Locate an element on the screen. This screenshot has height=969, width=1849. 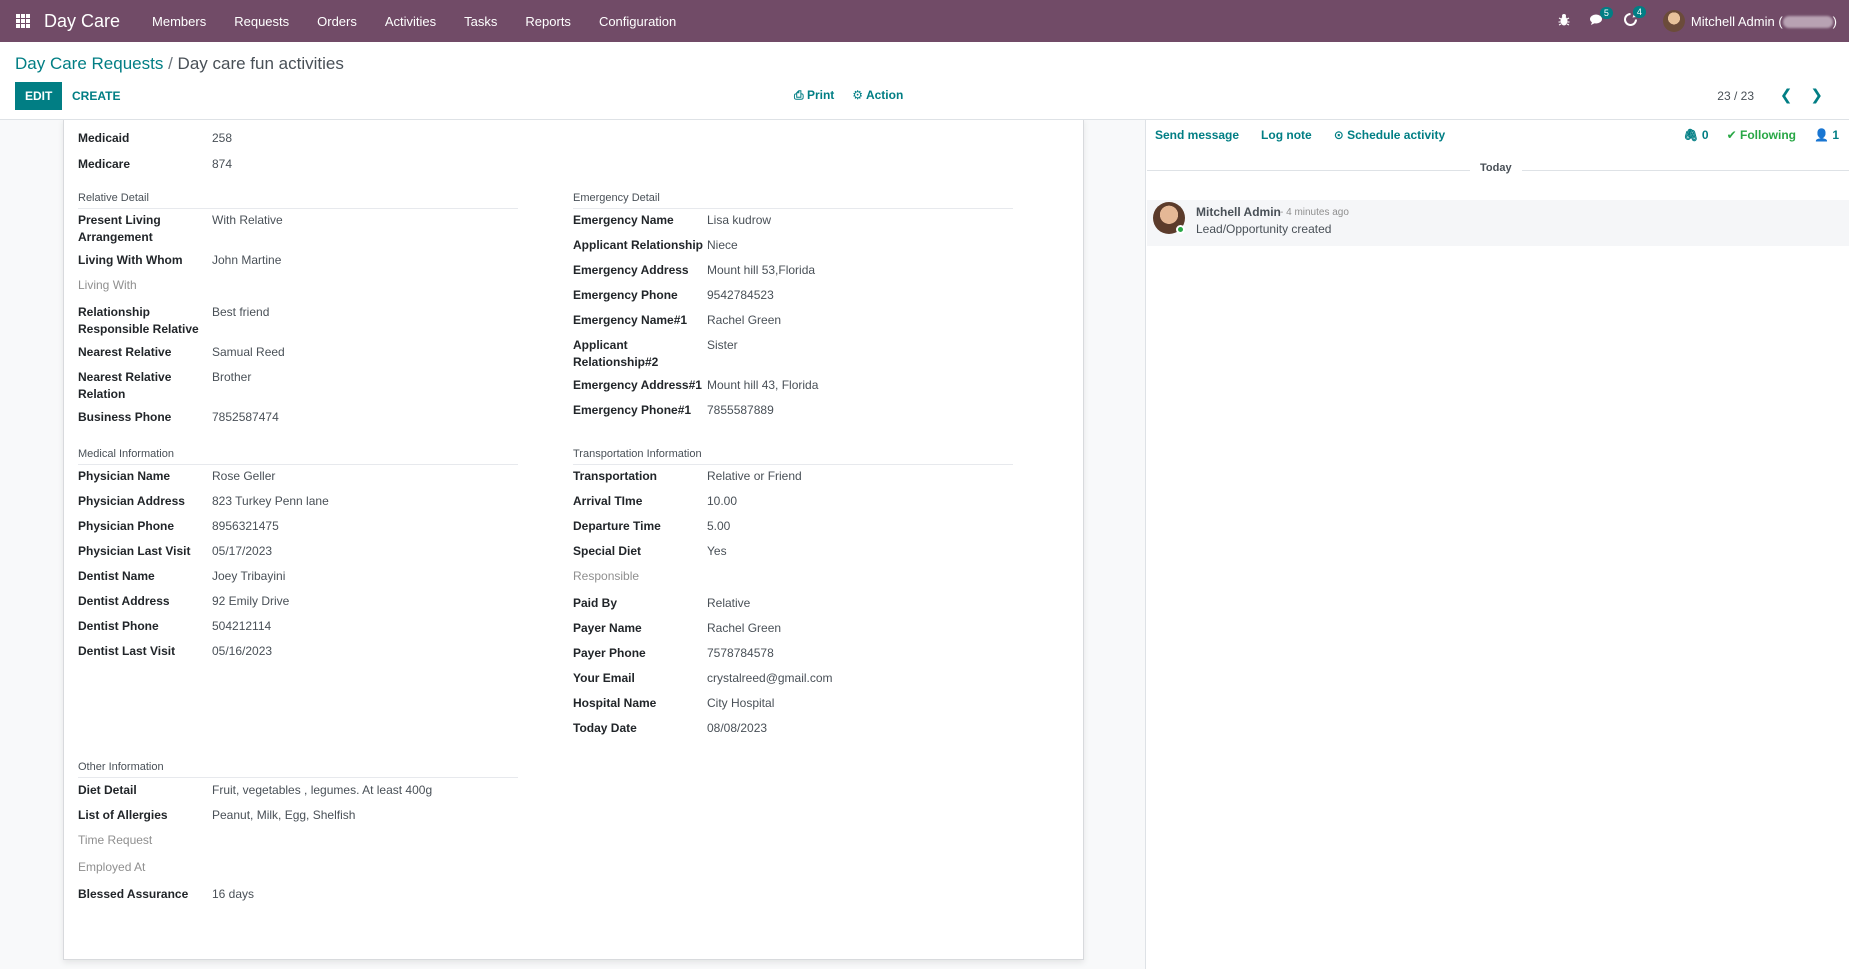
pager-previous-icon: ❮ is located at coordinates (1786, 95).